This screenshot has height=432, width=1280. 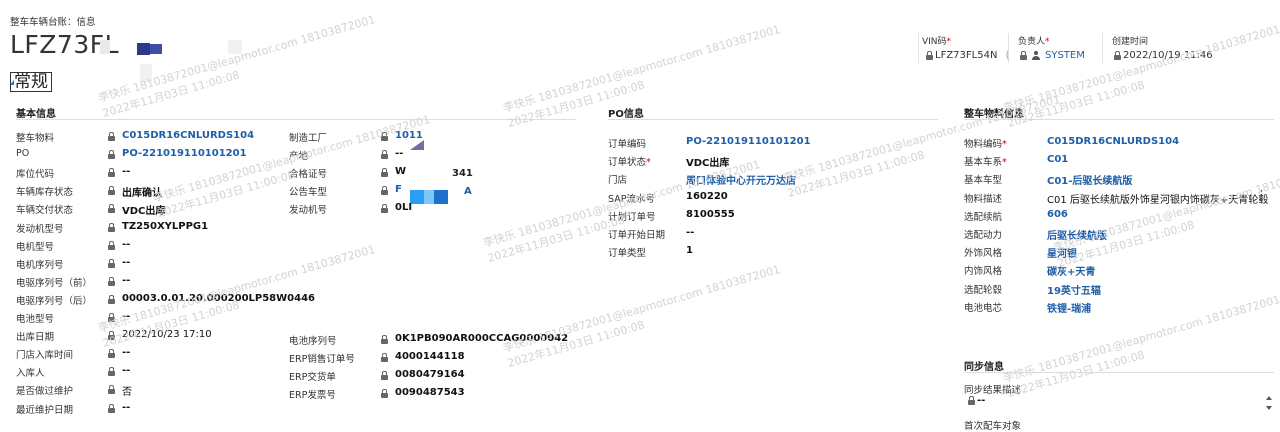 I want to click on basic-right-field-value: W, so click(x=401, y=172).